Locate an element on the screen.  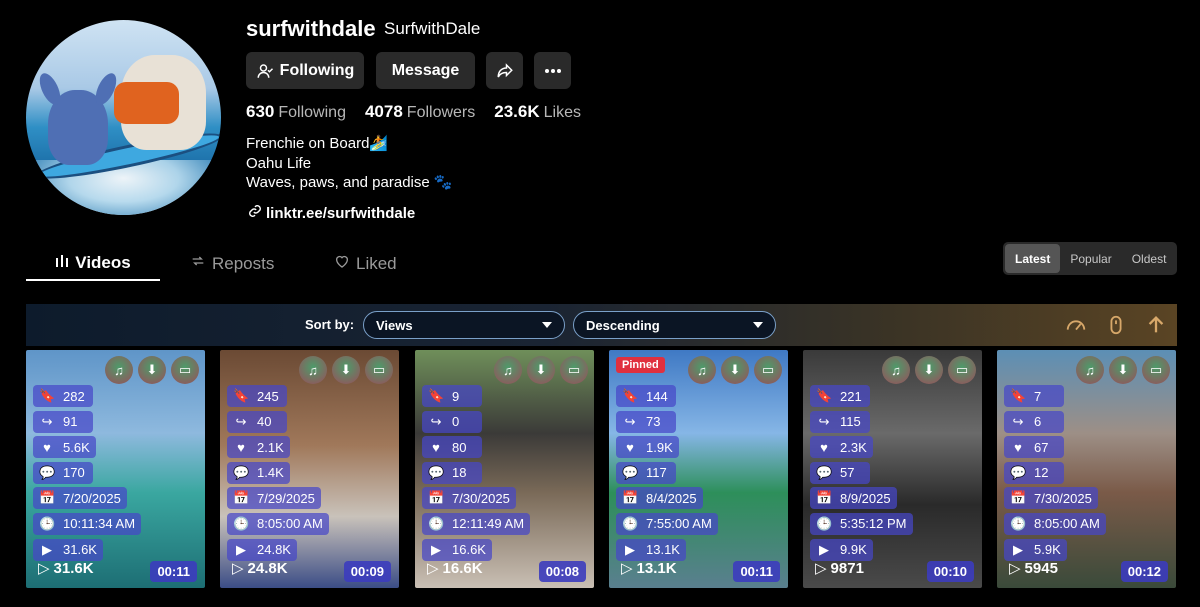
message-button: Message is located at coordinates (425, 70).